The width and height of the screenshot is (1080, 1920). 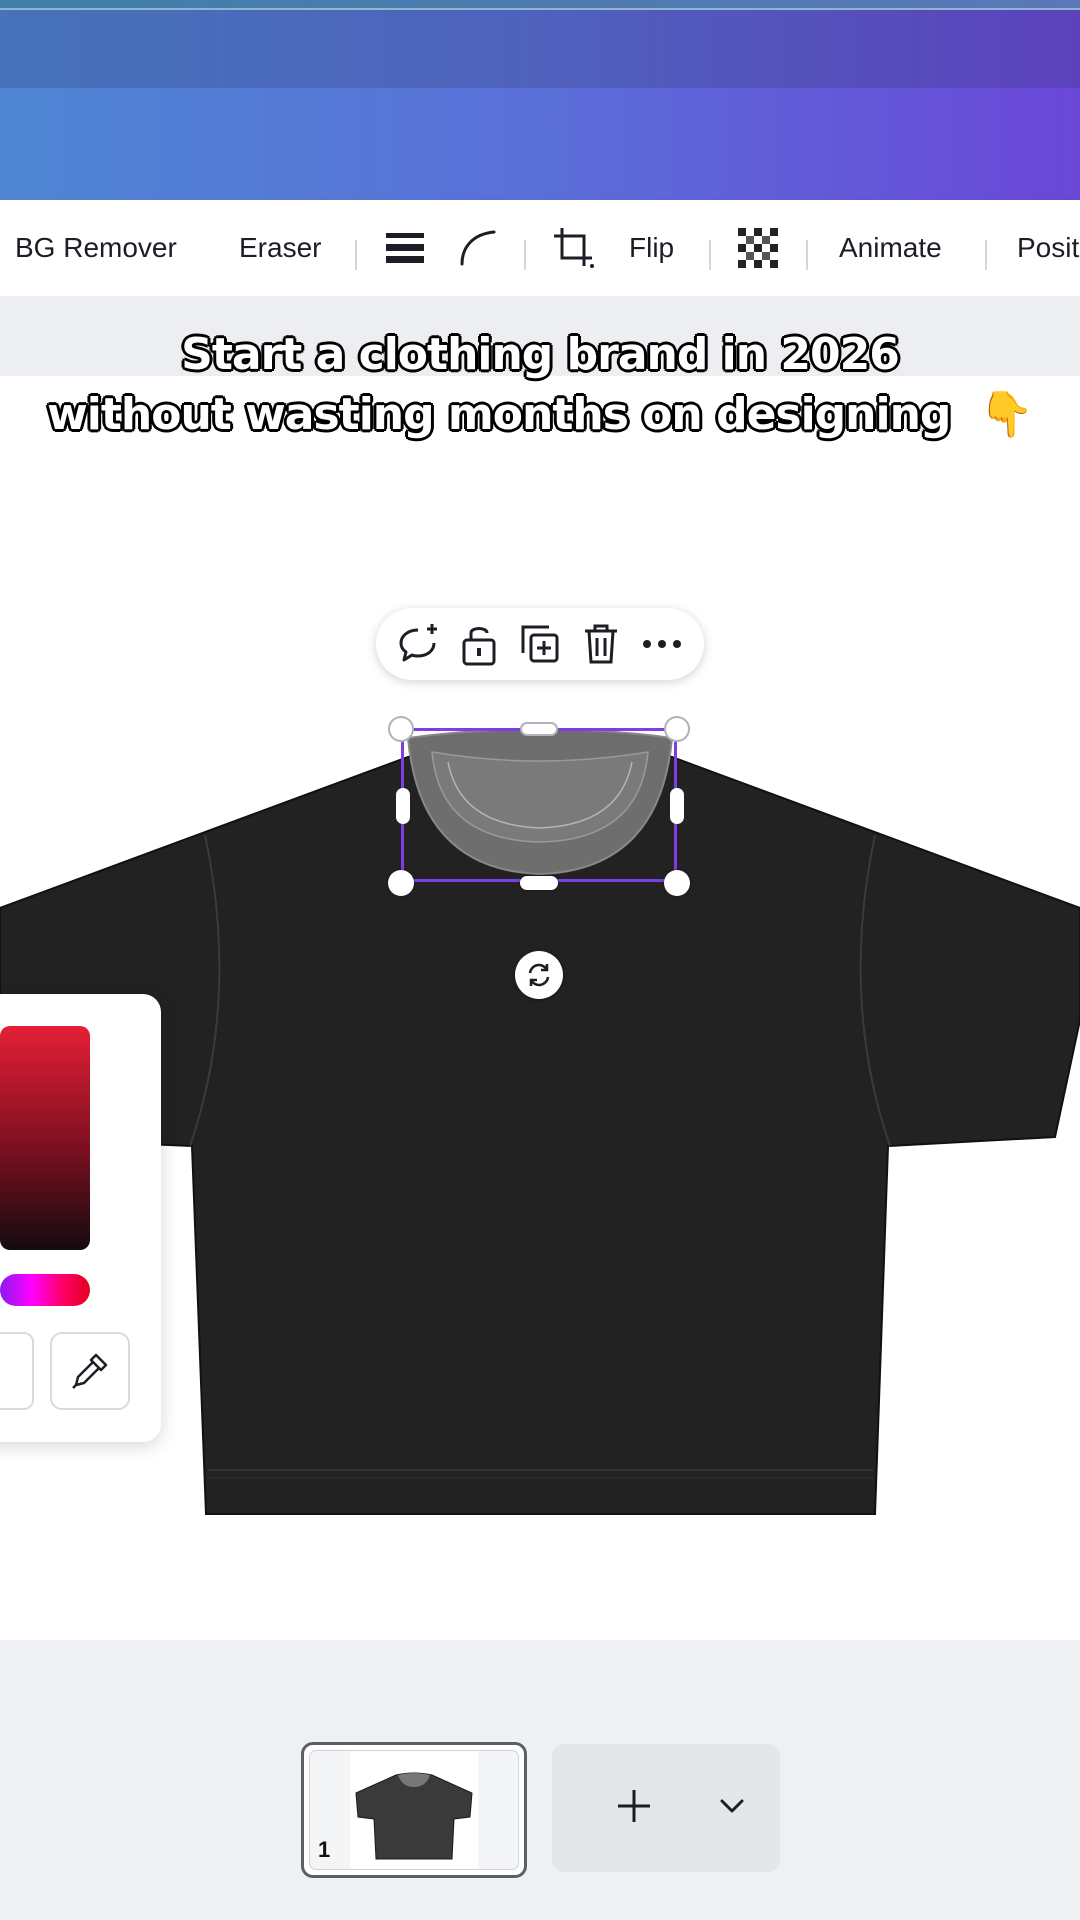 I want to click on duplicate-icon, so click(x=540, y=644).